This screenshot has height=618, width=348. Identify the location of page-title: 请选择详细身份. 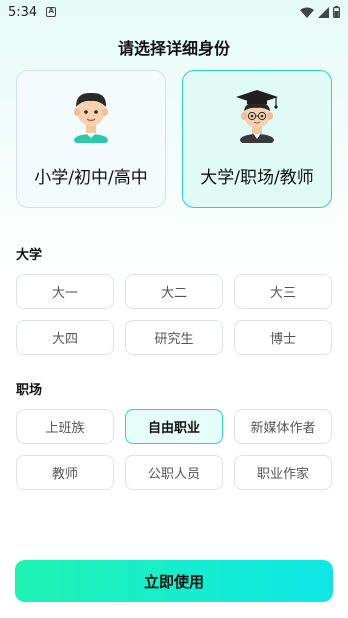
(173, 48).